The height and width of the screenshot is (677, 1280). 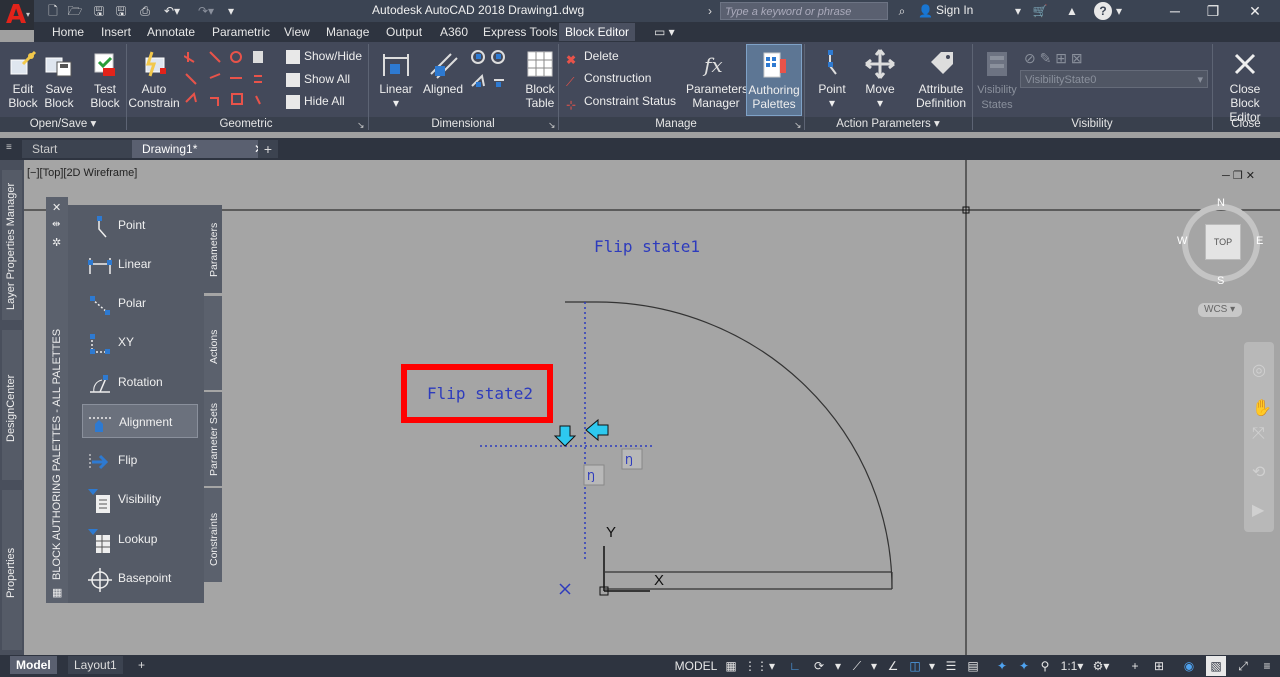 I want to click on minimize-button: ─, so click(x=1175, y=11).